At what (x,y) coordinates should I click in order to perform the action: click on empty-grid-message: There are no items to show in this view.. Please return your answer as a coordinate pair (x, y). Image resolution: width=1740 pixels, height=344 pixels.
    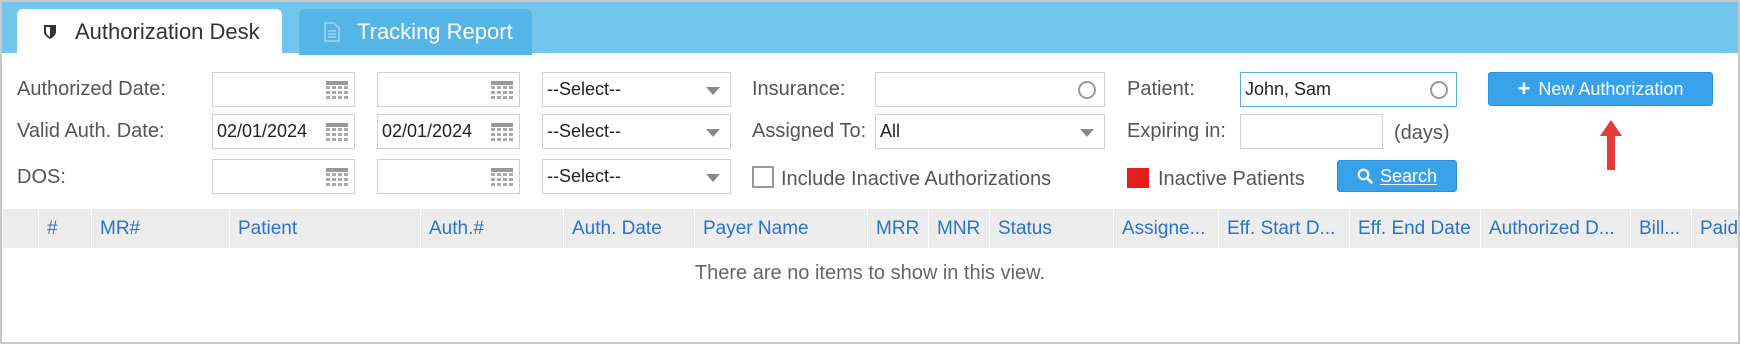
    Looking at the image, I should click on (870, 273).